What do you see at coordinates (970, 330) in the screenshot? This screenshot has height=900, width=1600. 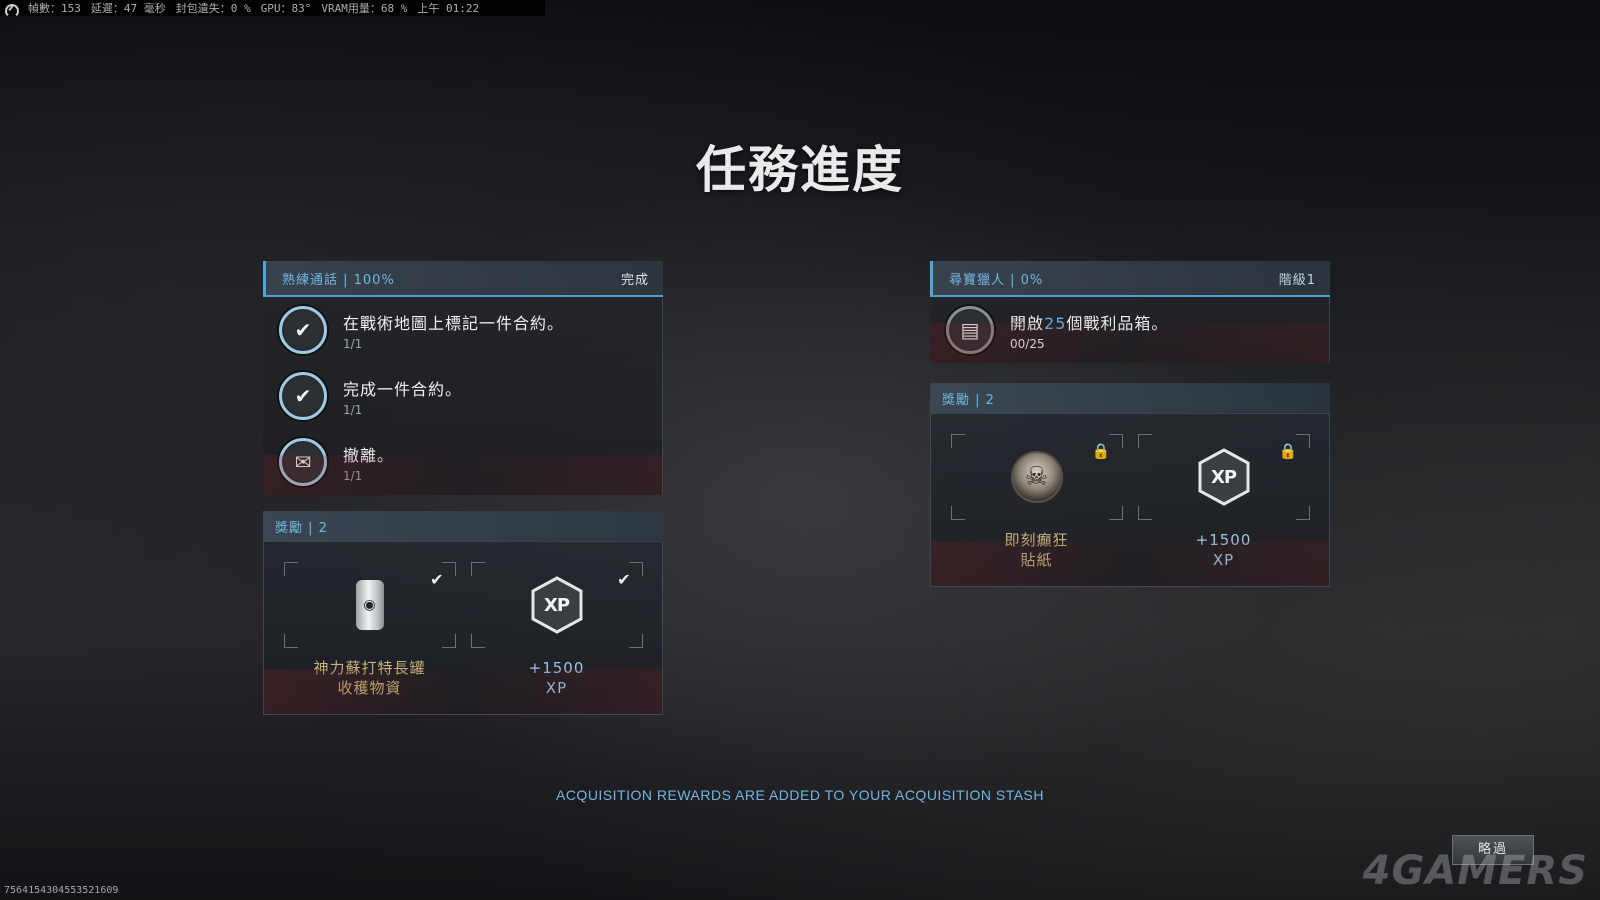 I see `loot-box-icon: ▤` at bounding box center [970, 330].